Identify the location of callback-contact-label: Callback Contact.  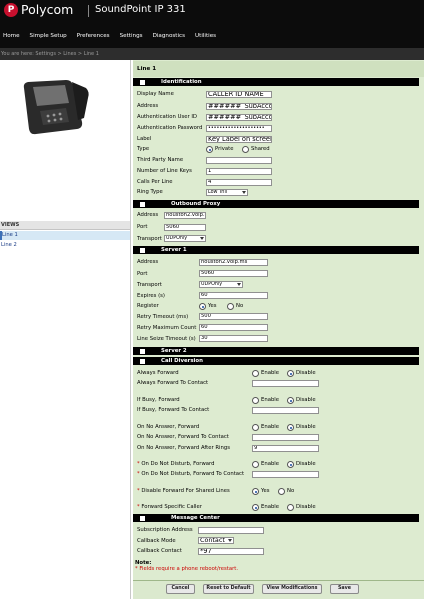
(159, 551).